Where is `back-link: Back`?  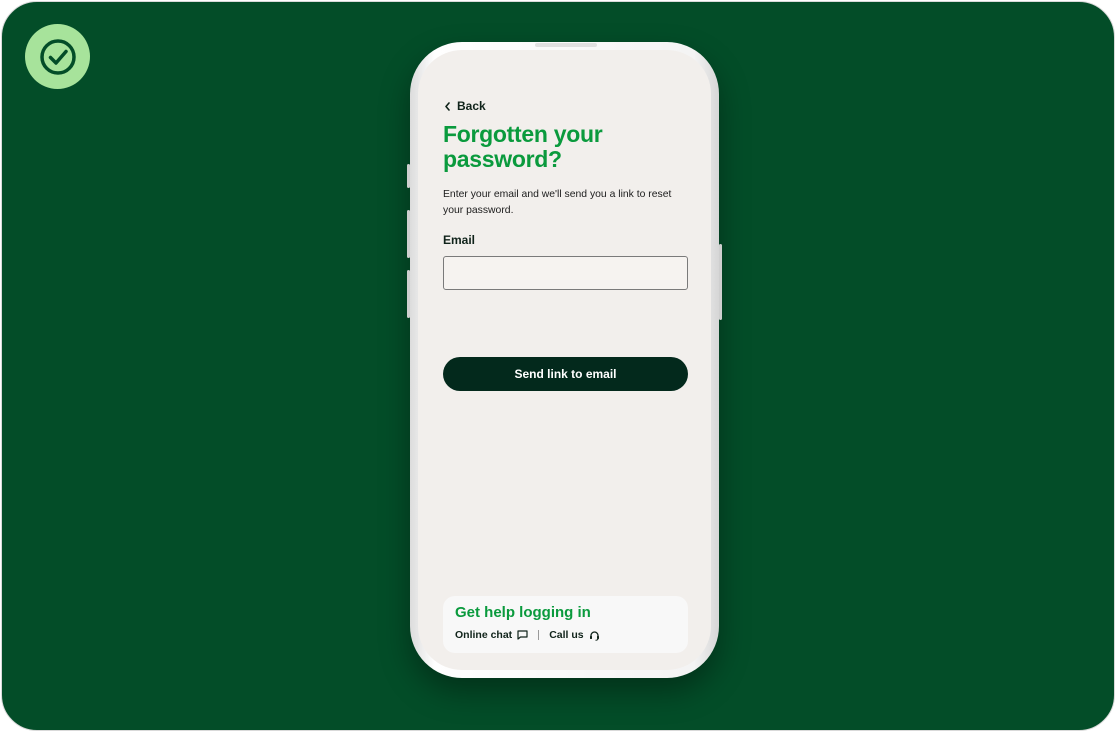
back-link: Back is located at coordinates (465, 106).